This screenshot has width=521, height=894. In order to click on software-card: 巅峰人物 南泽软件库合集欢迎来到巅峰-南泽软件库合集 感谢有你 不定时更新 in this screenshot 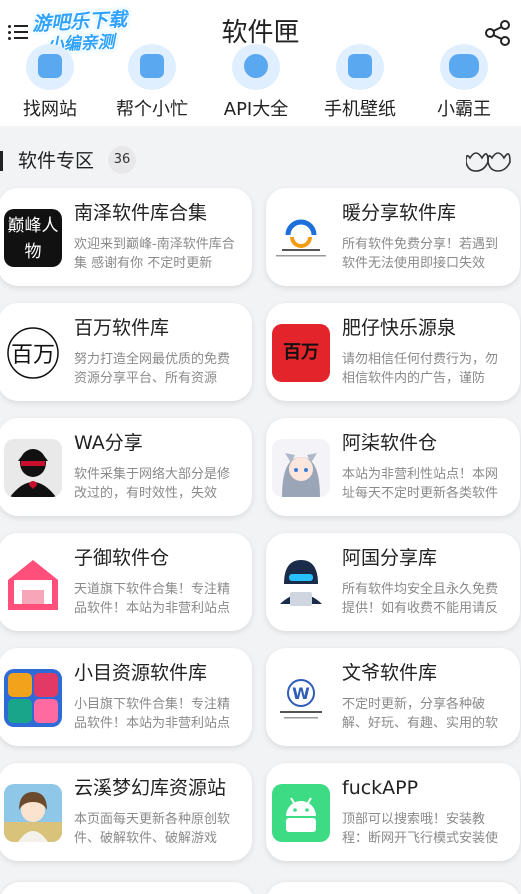, I will do `click(126, 237)`.